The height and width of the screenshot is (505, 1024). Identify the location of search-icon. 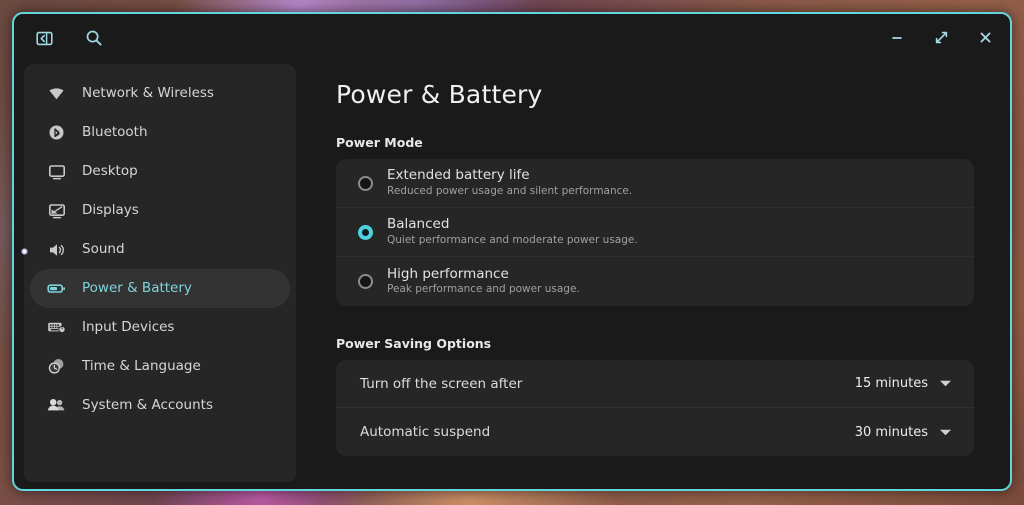
(94, 38).